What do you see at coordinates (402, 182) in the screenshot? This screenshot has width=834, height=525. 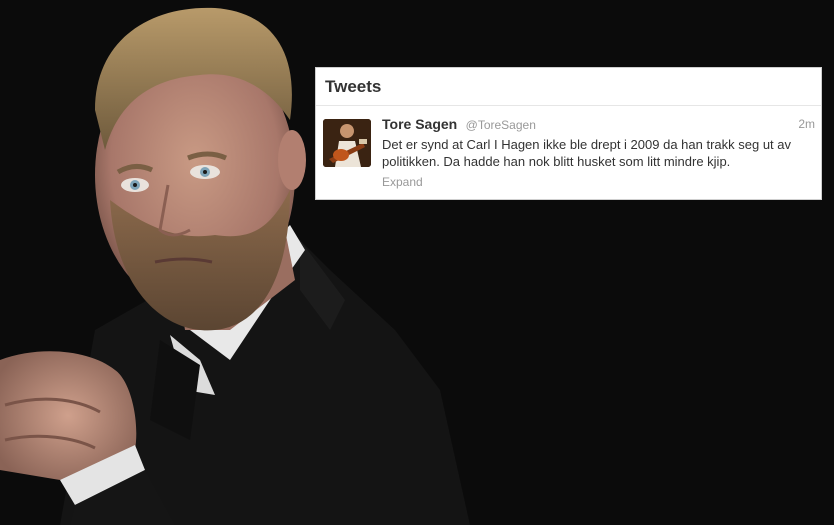 I see `expand-link: Expand` at bounding box center [402, 182].